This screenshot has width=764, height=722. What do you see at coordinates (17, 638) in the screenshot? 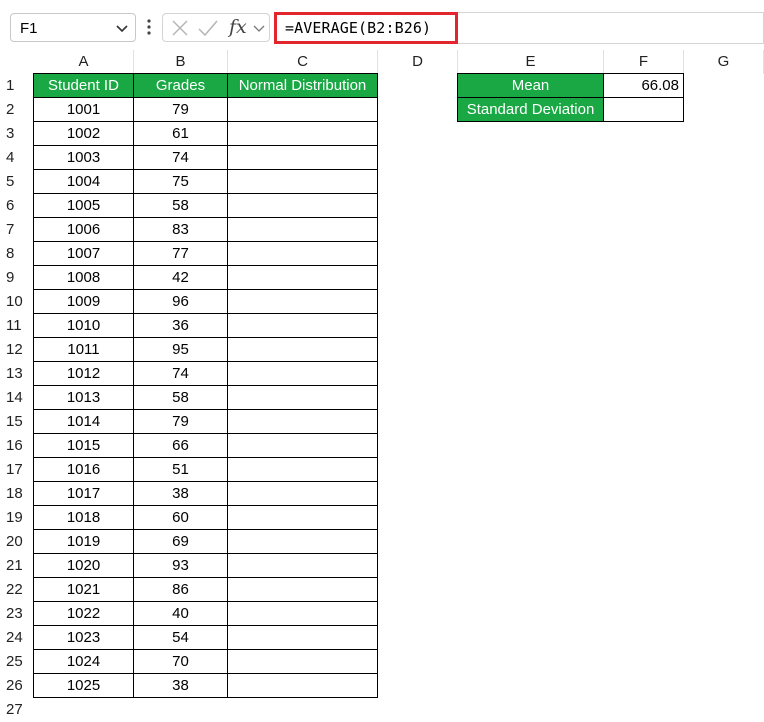
I see `row-header-24: 24` at bounding box center [17, 638].